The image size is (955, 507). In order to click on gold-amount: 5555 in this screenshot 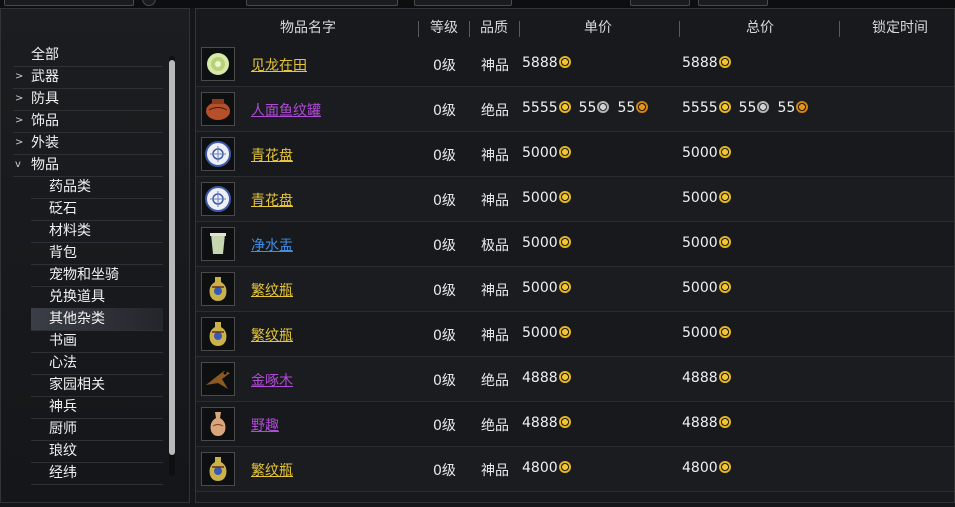, I will do `click(540, 108)`.